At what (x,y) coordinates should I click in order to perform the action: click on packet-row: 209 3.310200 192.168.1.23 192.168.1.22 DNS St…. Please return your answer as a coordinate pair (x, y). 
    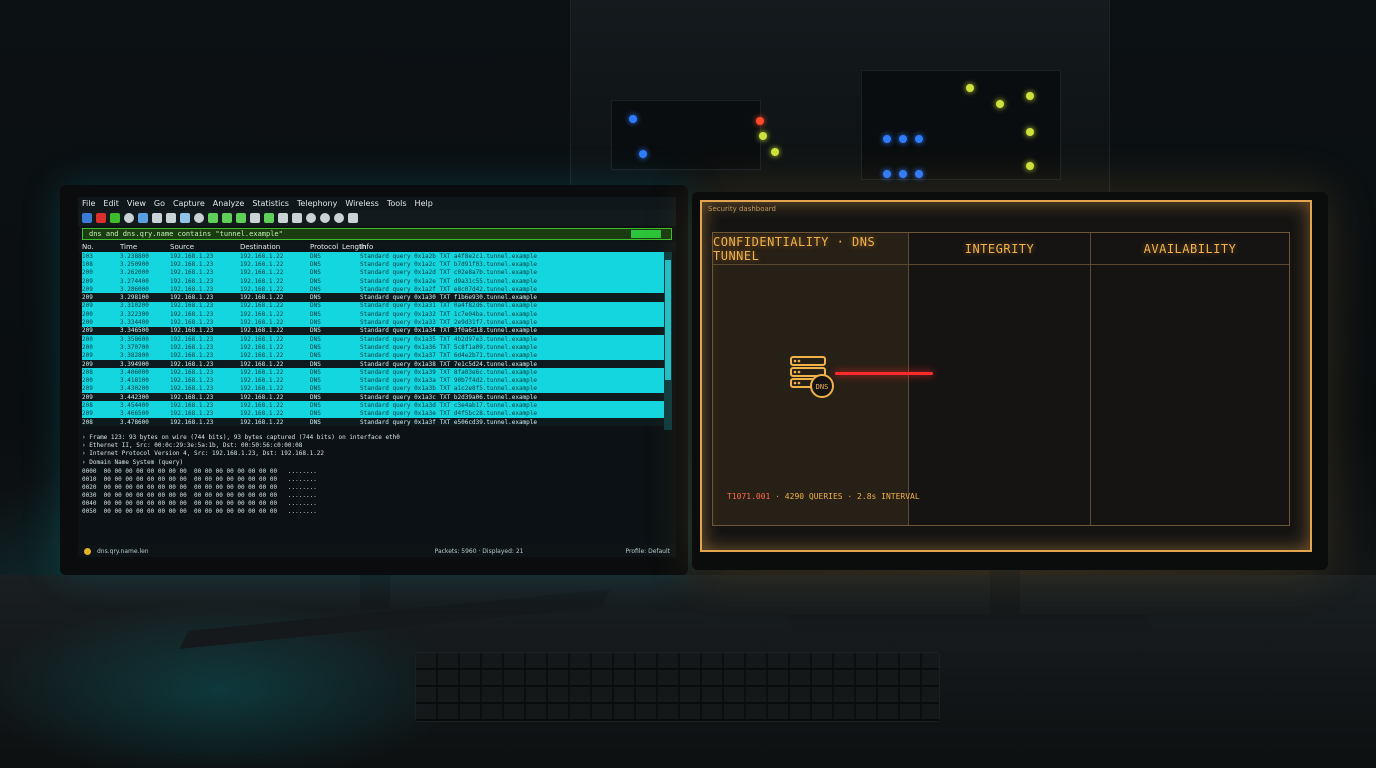
    Looking at the image, I should click on (377, 306).